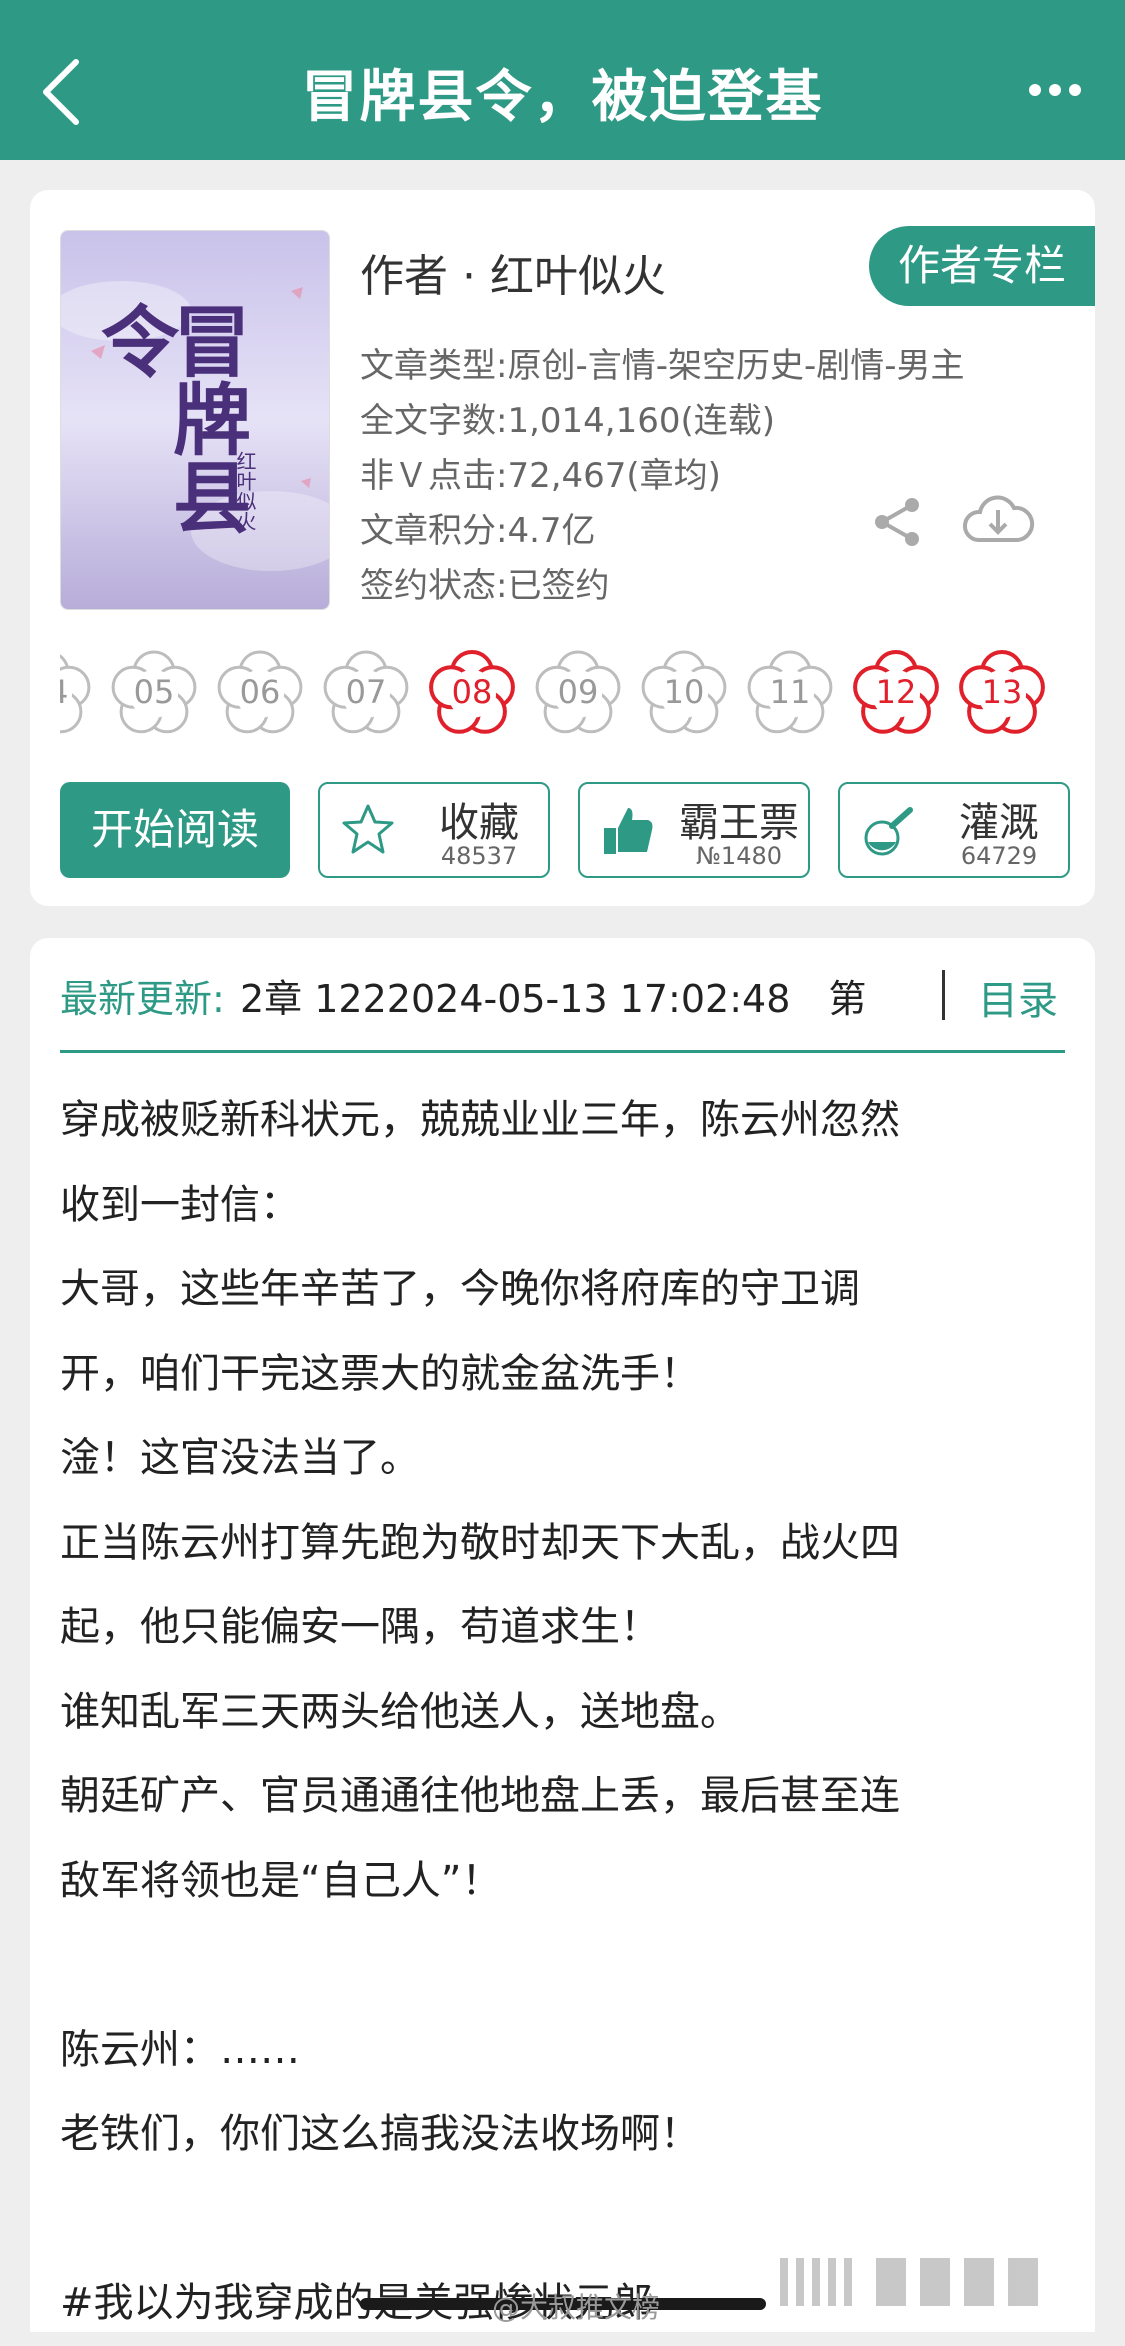 Image resolution: width=1125 pixels, height=2346 pixels. What do you see at coordinates (479, 856) in the screenshot?
I see `favorite-count: 48537` at bounding box center [479, 856].